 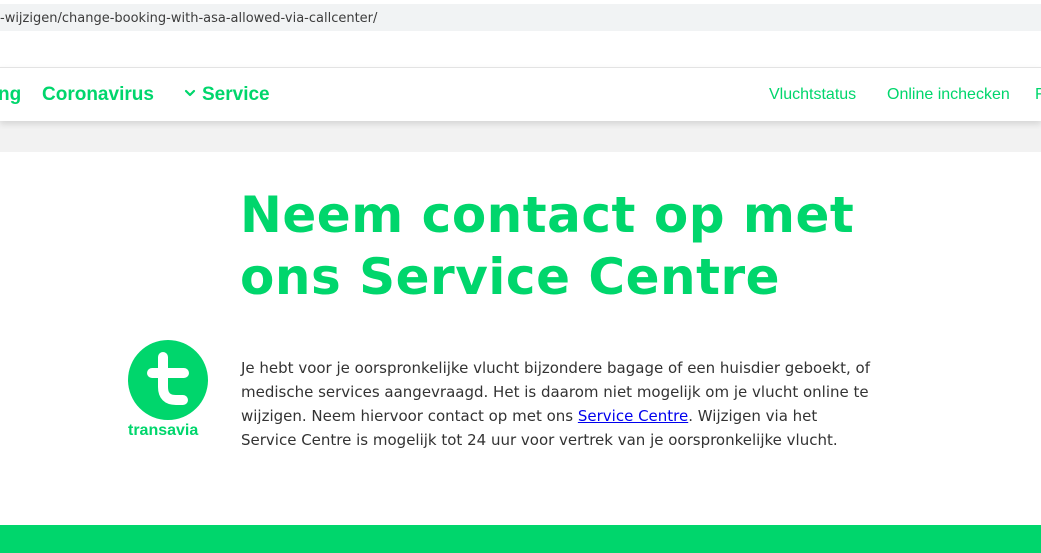 I want to click on header-grey-band, so click(x=520, y=136).